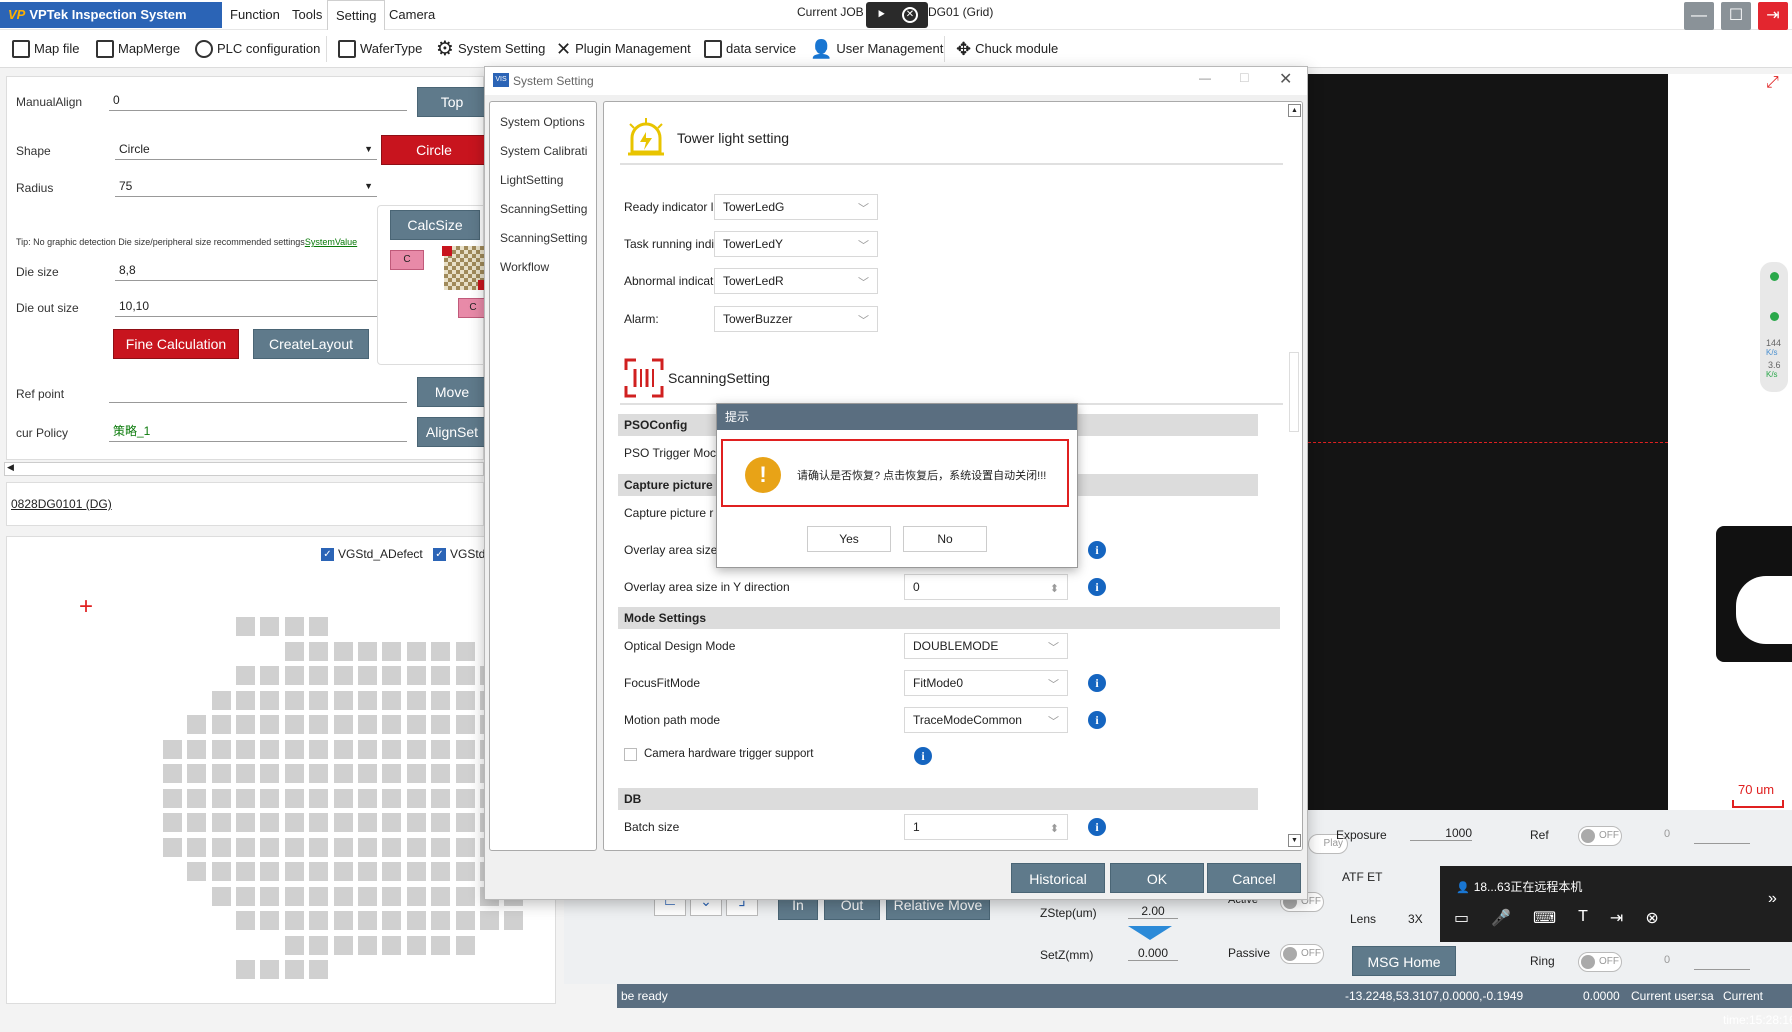  Describe the element at coordinates (246, 149) in the screenshot. I see `shape-select: Circle ▼` at that location.